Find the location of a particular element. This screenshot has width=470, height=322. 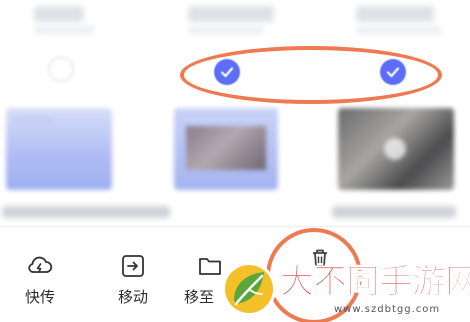

highlight-ellipse is located at coordinates (311, 75).